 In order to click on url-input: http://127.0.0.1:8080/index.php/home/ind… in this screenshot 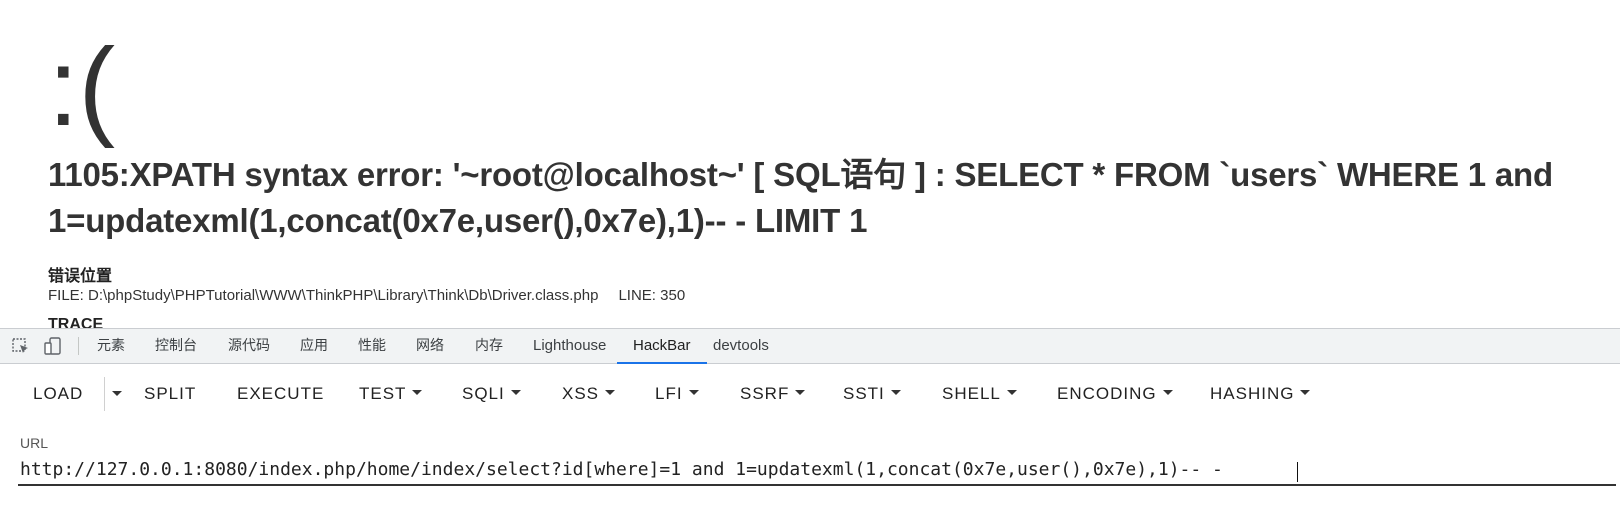, I will do `click(817, 470)`.